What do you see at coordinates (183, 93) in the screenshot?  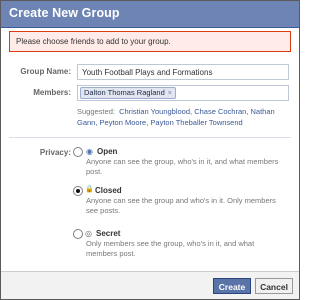 I see `members-input: Dalton Thomas Ragland ×` at bounding box center [183, 93].